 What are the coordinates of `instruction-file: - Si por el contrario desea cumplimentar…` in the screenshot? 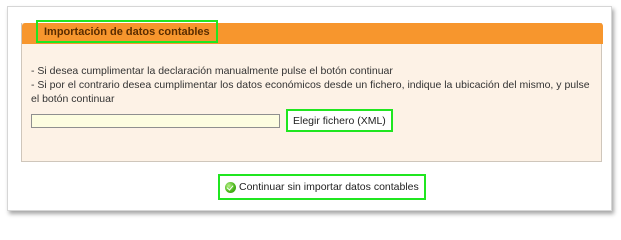 It's located at (310, 92).